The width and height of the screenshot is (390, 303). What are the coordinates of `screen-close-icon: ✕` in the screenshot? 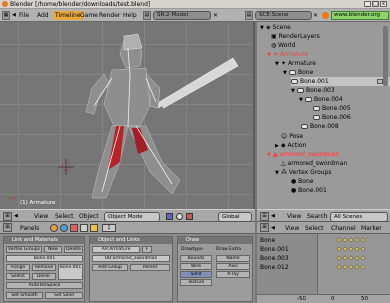 It's located at (215, 15).